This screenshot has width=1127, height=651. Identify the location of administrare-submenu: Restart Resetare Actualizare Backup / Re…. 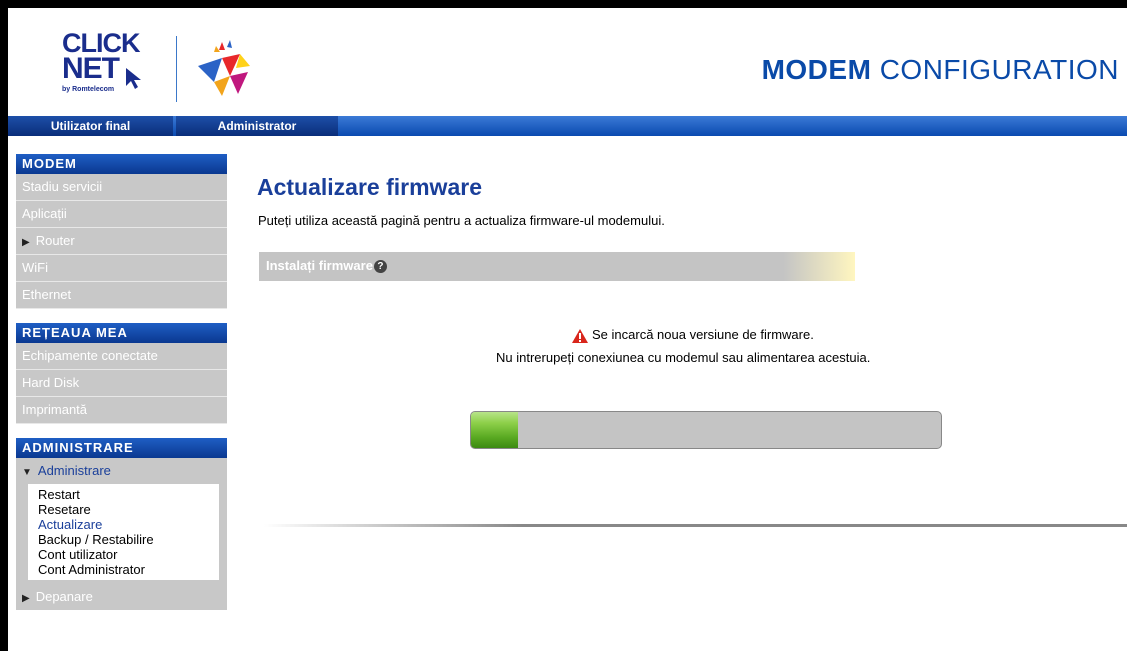
(123, 532).